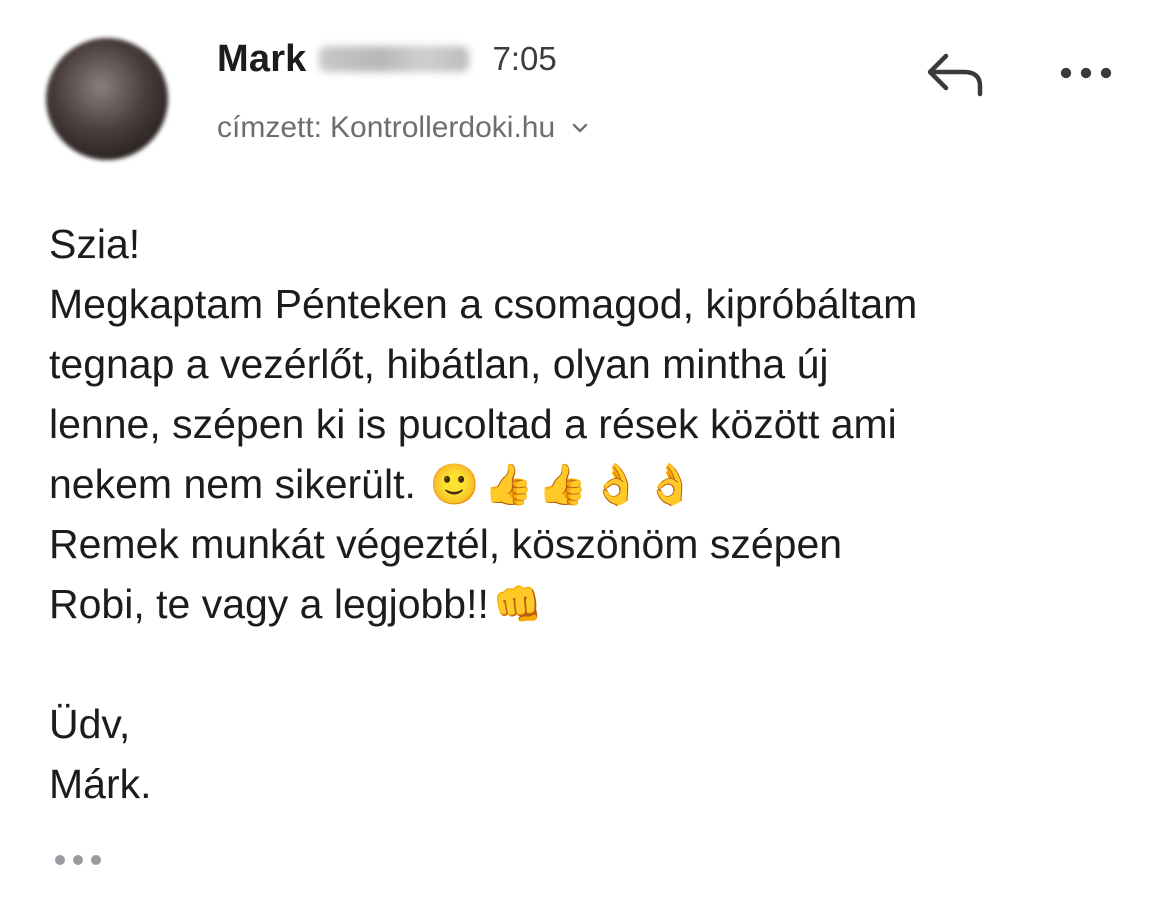 This screenshot has width=1170, height=906. What do you see at coordinates (78, 860) in the screenshot?
I see `ellipsis-icon` at bounding box center [78, 860].